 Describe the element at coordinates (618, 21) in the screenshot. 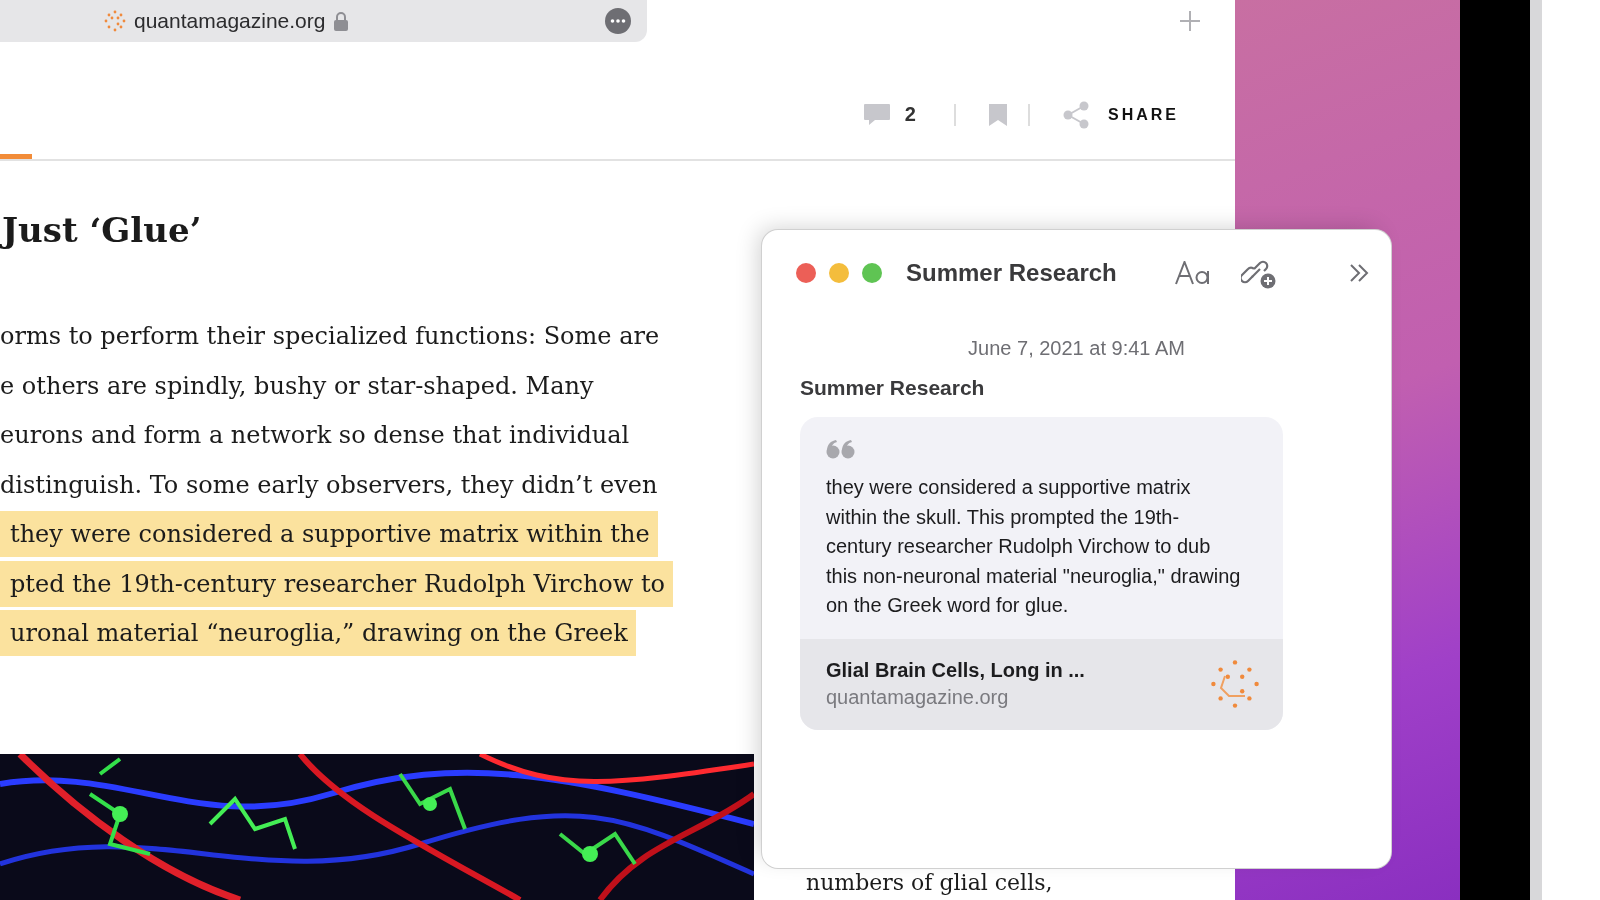

I see `more-icon` at that location.